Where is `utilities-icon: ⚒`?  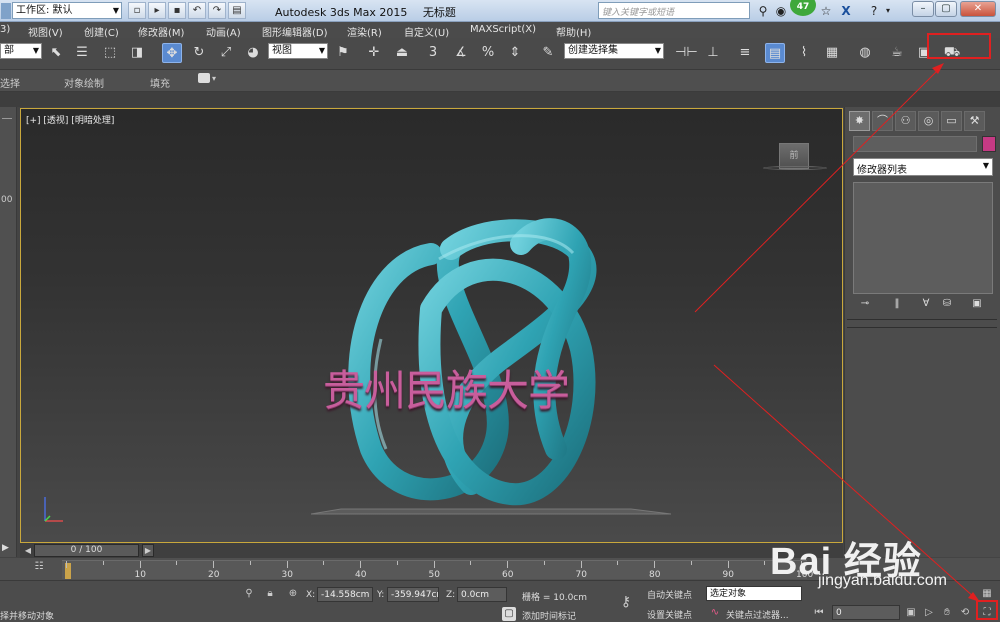 utilities-icon: ⚒ is located at coordinates (974, 121).